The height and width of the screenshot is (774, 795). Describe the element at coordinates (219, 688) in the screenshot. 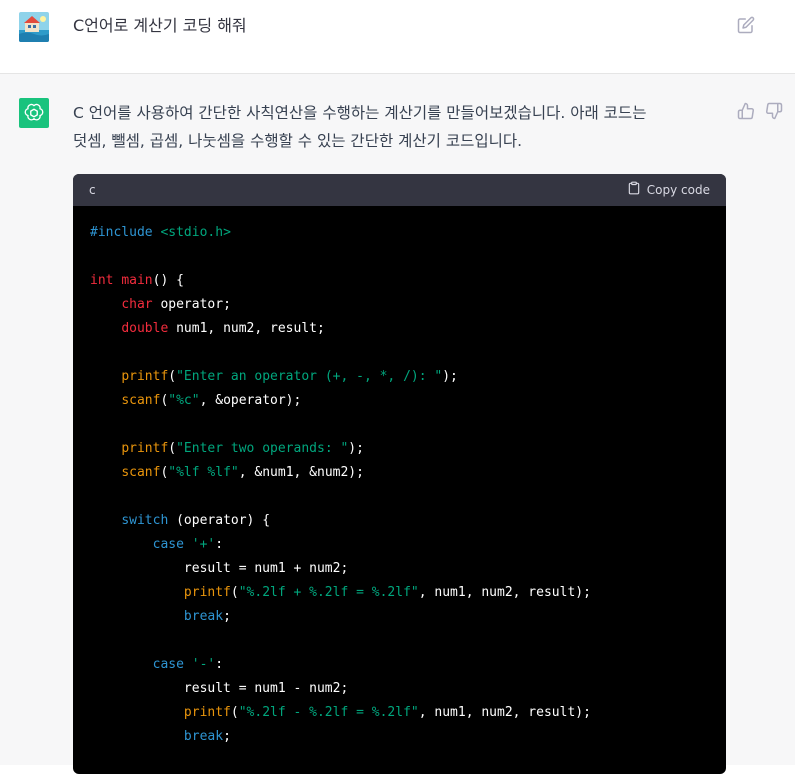

I see `code-token: result = num1 - num2;` at that location.